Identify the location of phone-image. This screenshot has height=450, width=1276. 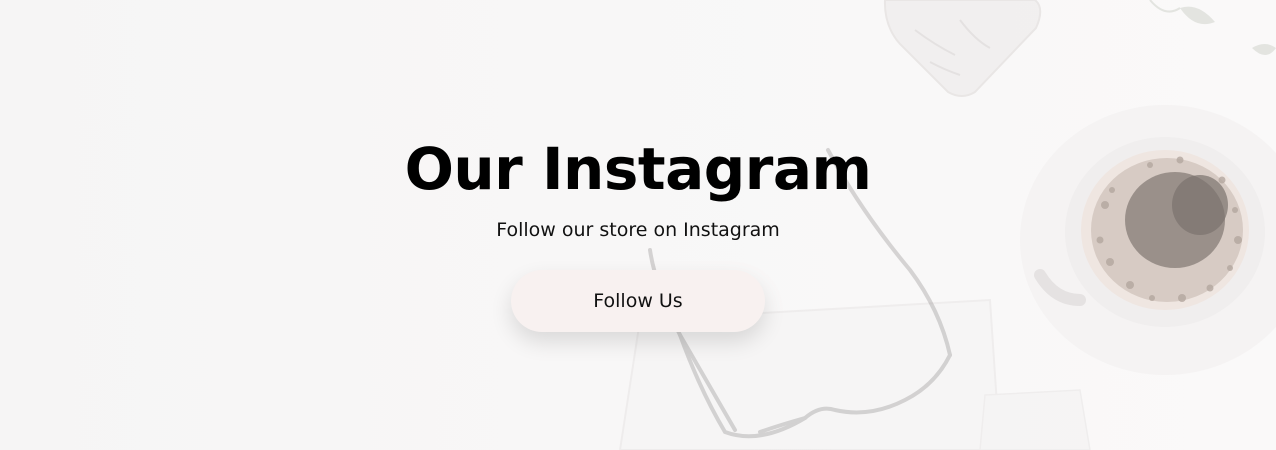
(962, 48).